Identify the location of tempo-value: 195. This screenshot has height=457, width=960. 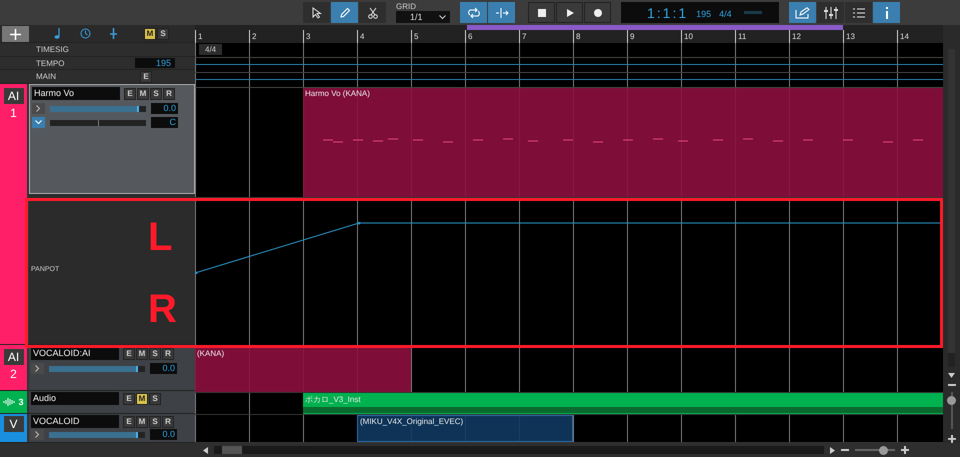
(155, 63).